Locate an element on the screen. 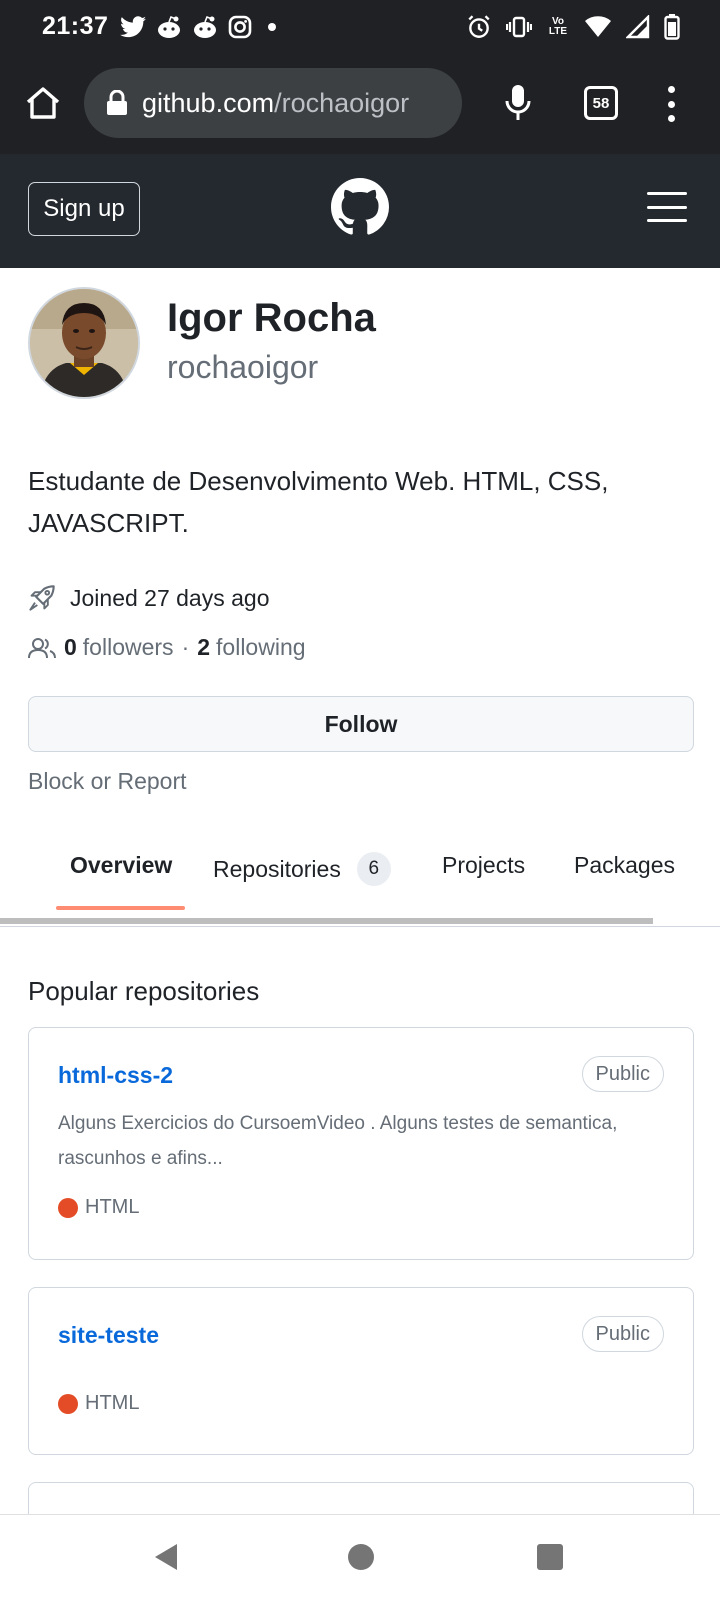 The height and width of the screenshot is (1600, 720). browser-menu-button is located at coordinates (671, 104).